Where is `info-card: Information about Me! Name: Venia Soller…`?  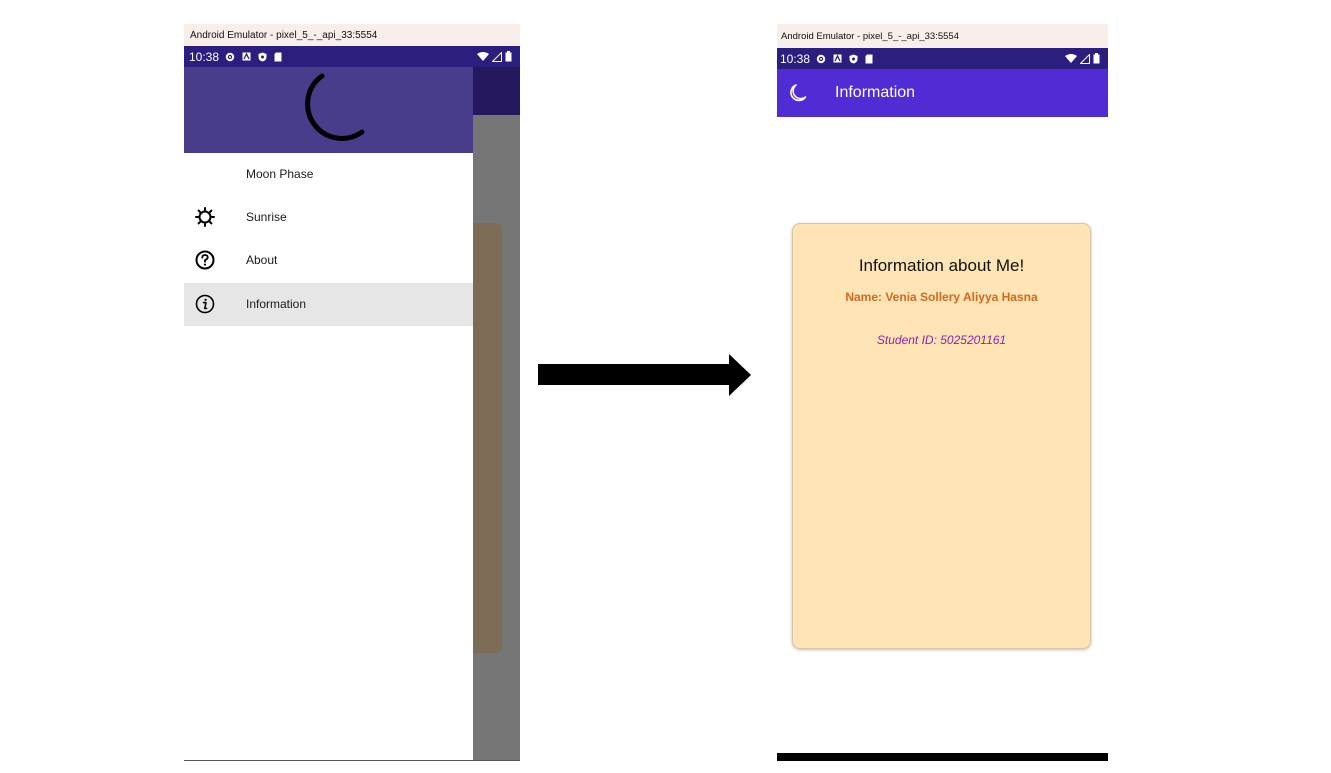 info-card: Information about Me! Name: Venia Soller… is located at coordinates (941, 436).